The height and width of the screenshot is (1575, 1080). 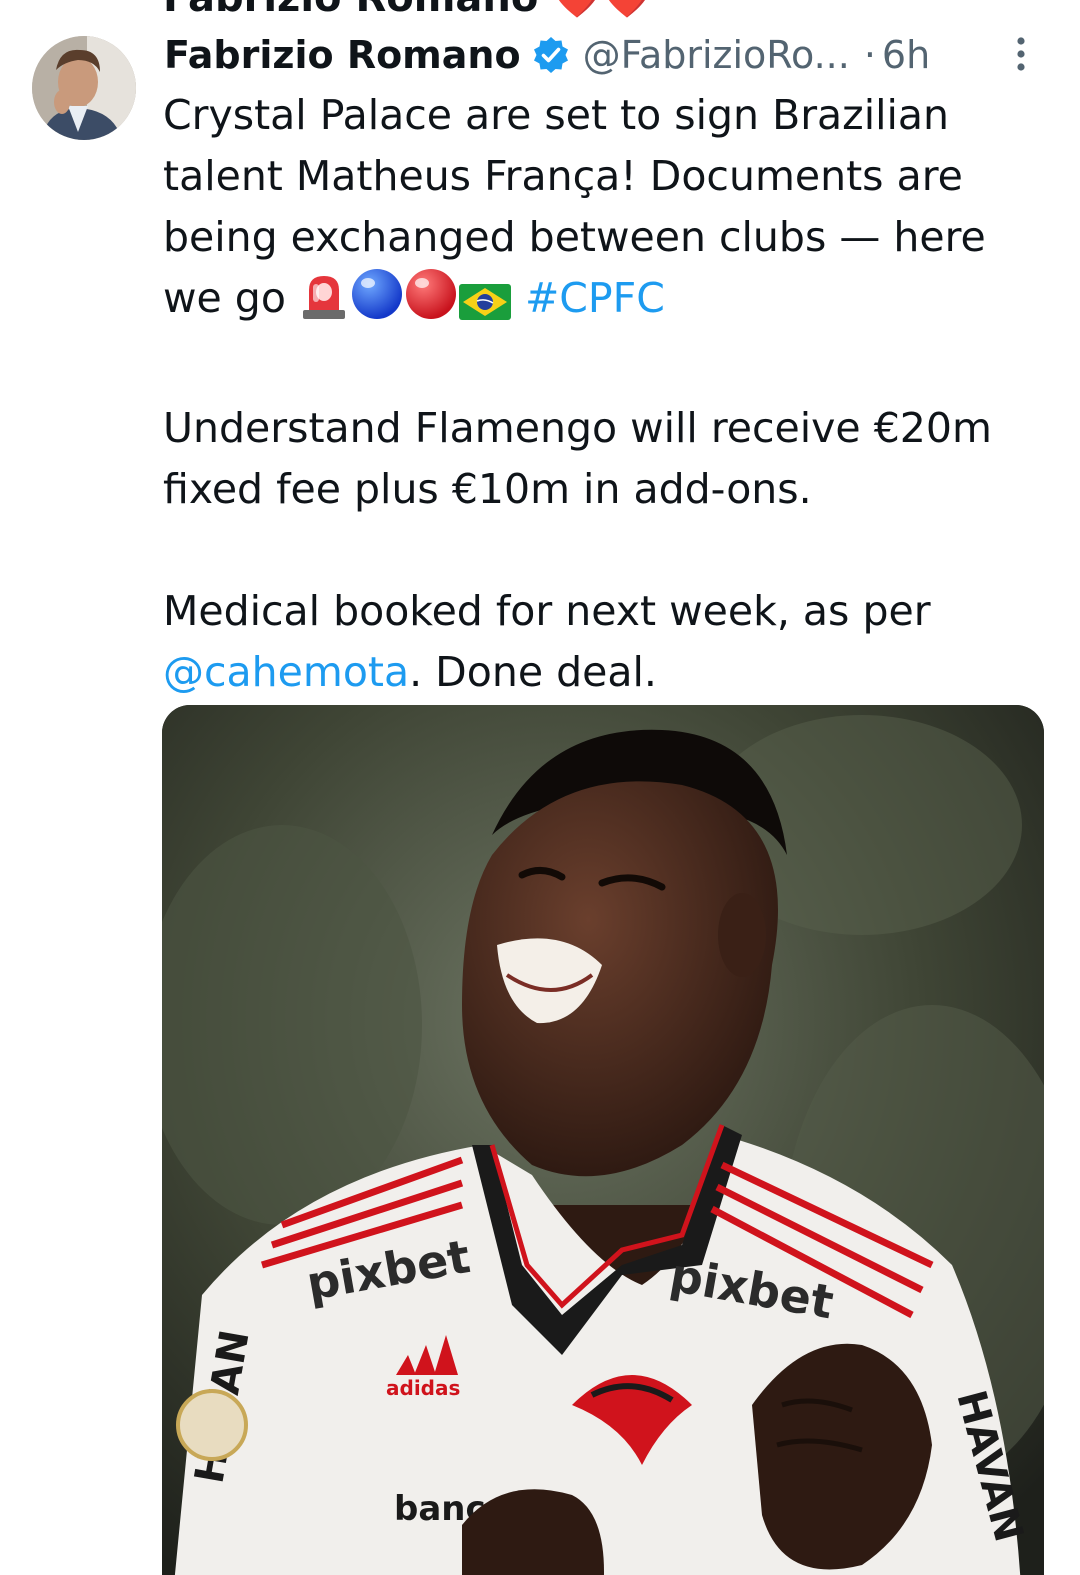 I want to click on avatar, so click(x=84, y=88).